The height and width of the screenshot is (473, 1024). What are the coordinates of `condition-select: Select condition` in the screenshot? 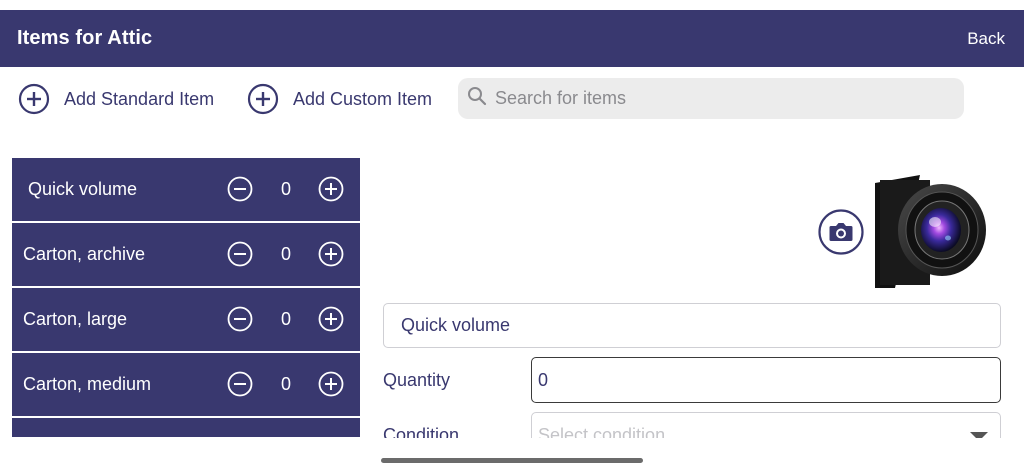 It's located at (766, 425).